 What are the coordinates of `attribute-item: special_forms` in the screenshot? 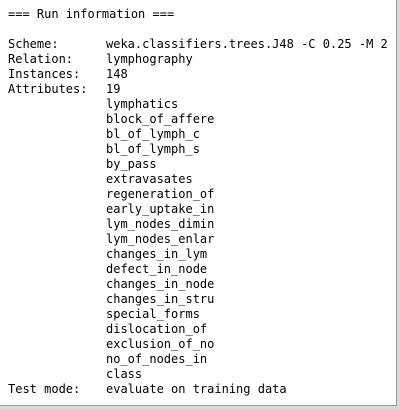 It's located at (153, 314).